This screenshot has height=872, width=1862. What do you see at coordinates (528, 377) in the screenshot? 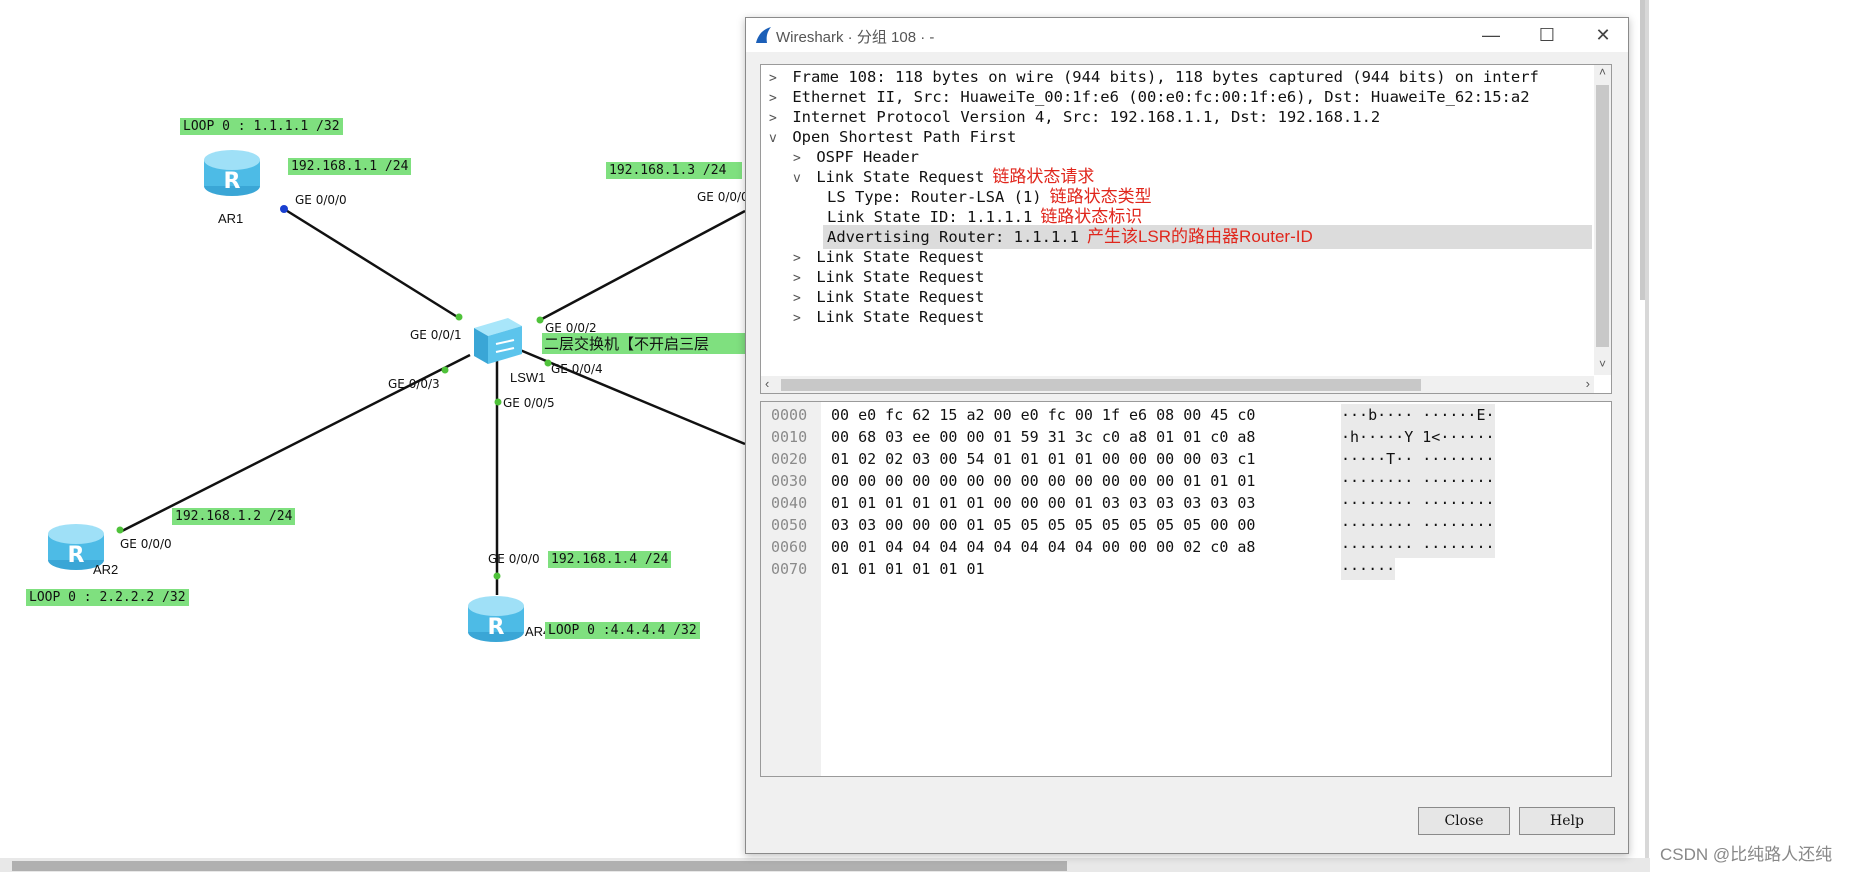
I see `device-name-lsw1: LSW1` at bounding box center [528, 377].